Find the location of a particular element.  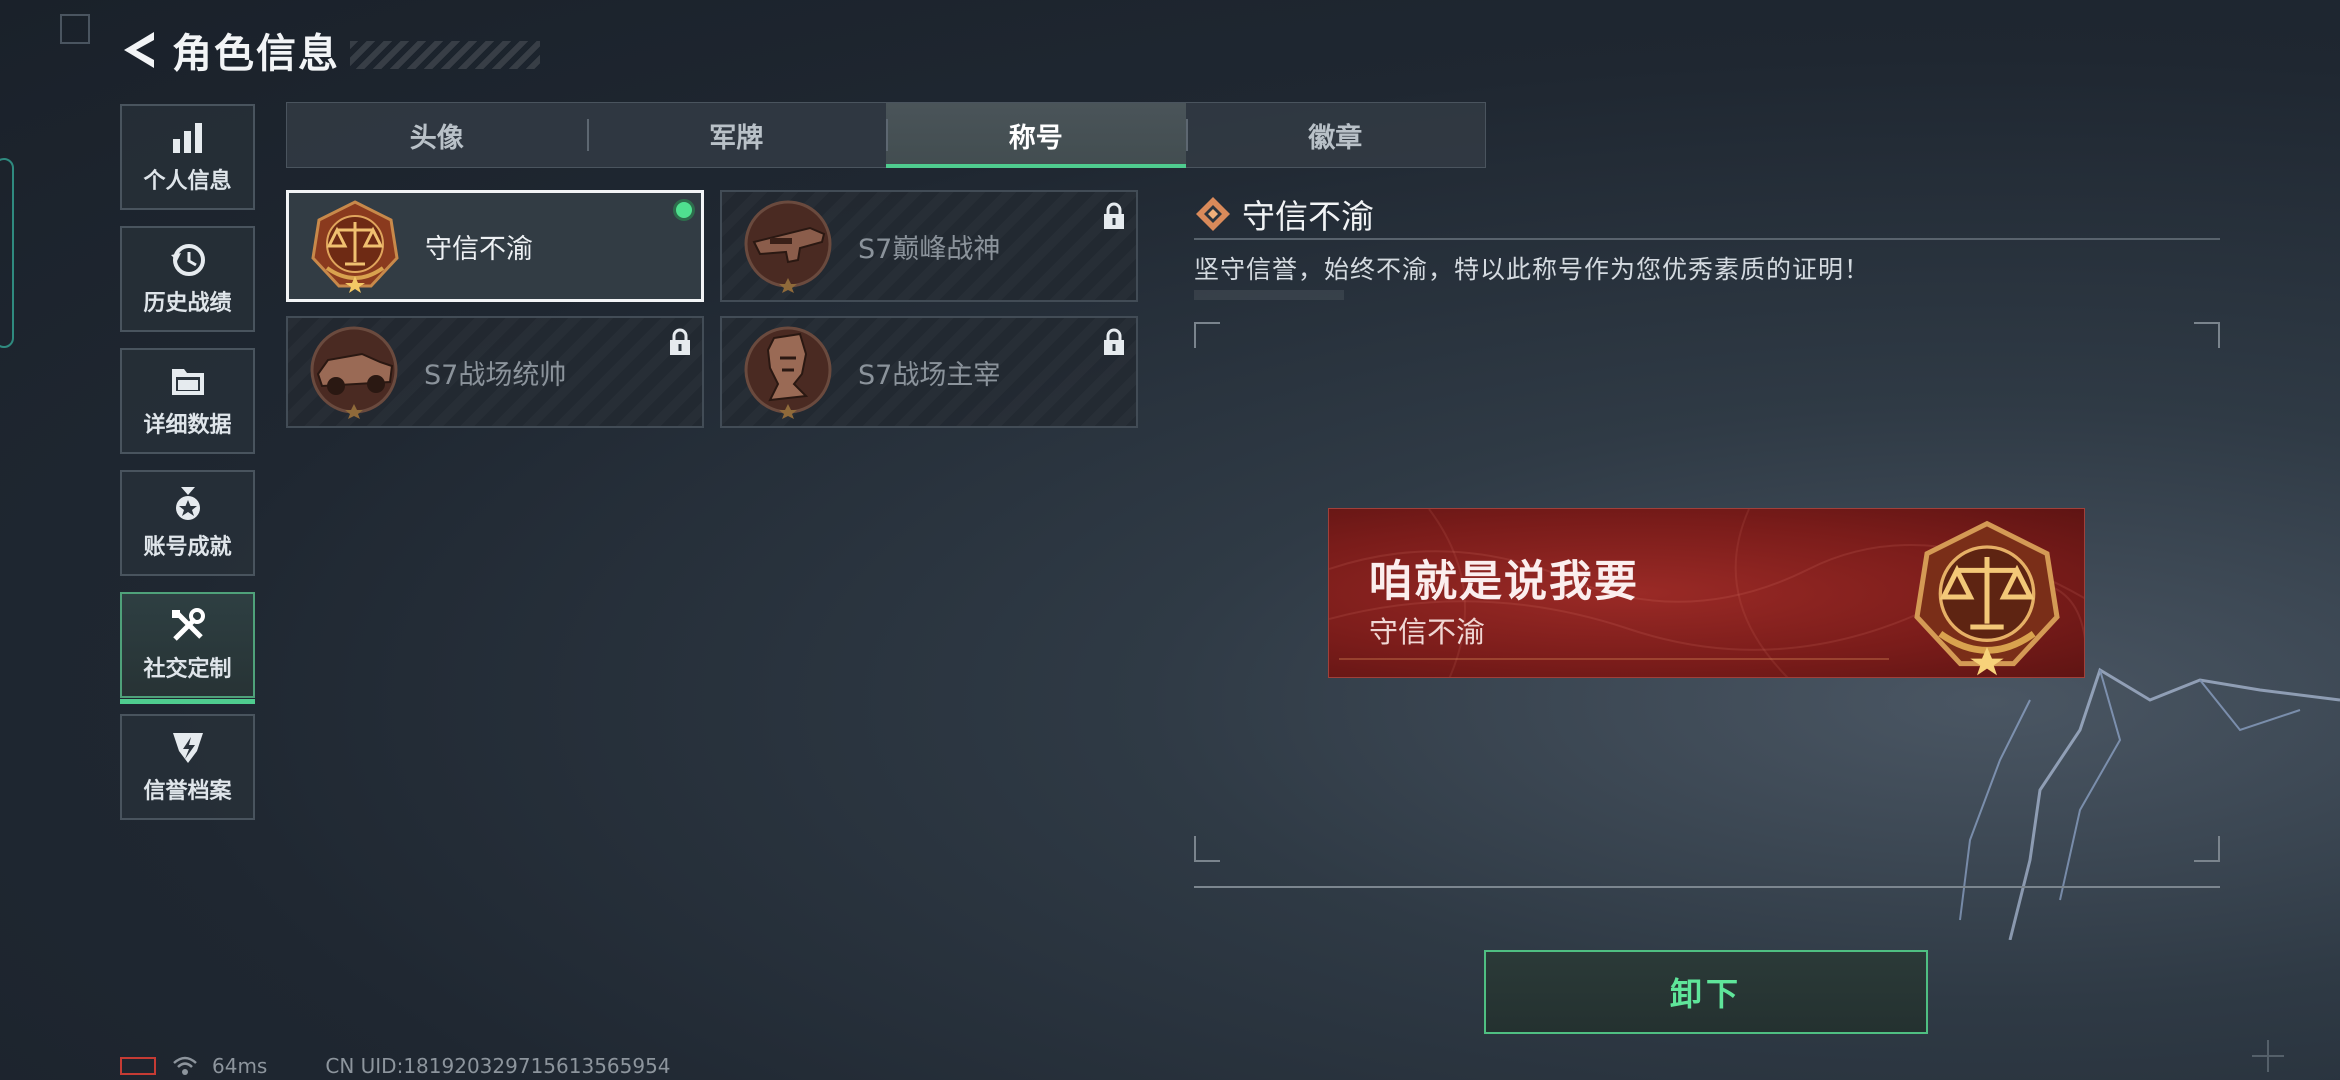

unequip-button: 卸下 is located at coordinates (1706, 992).